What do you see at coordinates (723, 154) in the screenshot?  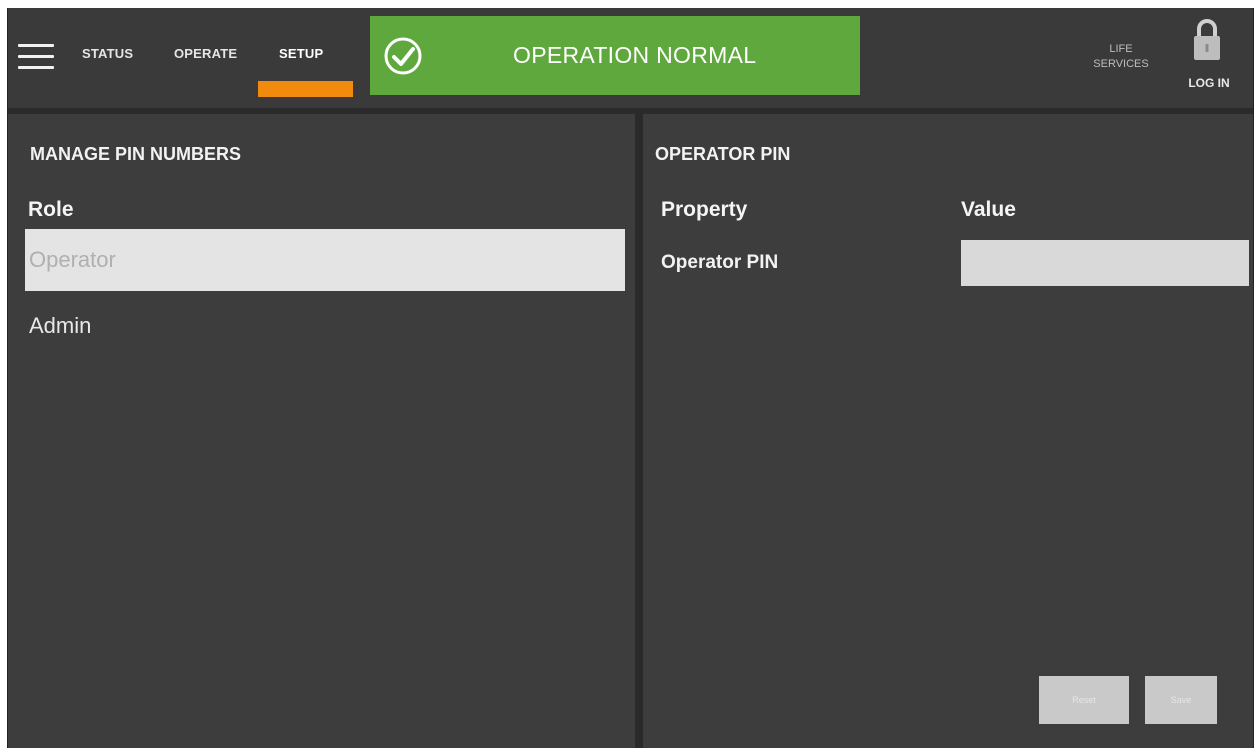 I see `panel-title: OPERATOR PIN` at bounding box center [723, 154].